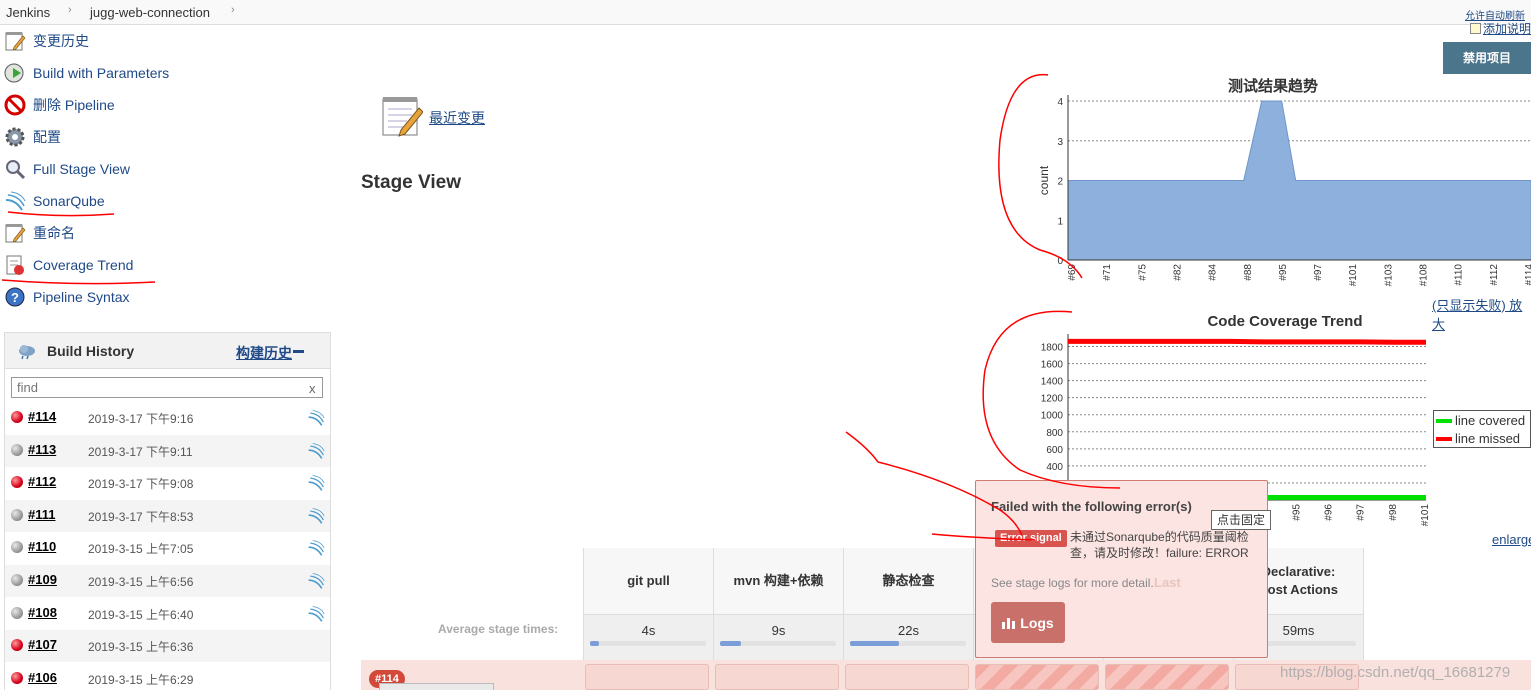  Describe the element at coordinates (908, 643) in the screenshot. I see `stage-time-bar` at that location.